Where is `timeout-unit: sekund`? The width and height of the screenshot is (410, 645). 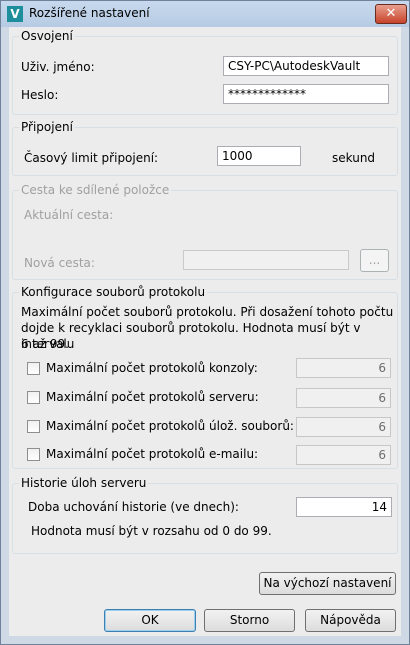
timeout-unit: sekund is located at coordinates (354, 158).